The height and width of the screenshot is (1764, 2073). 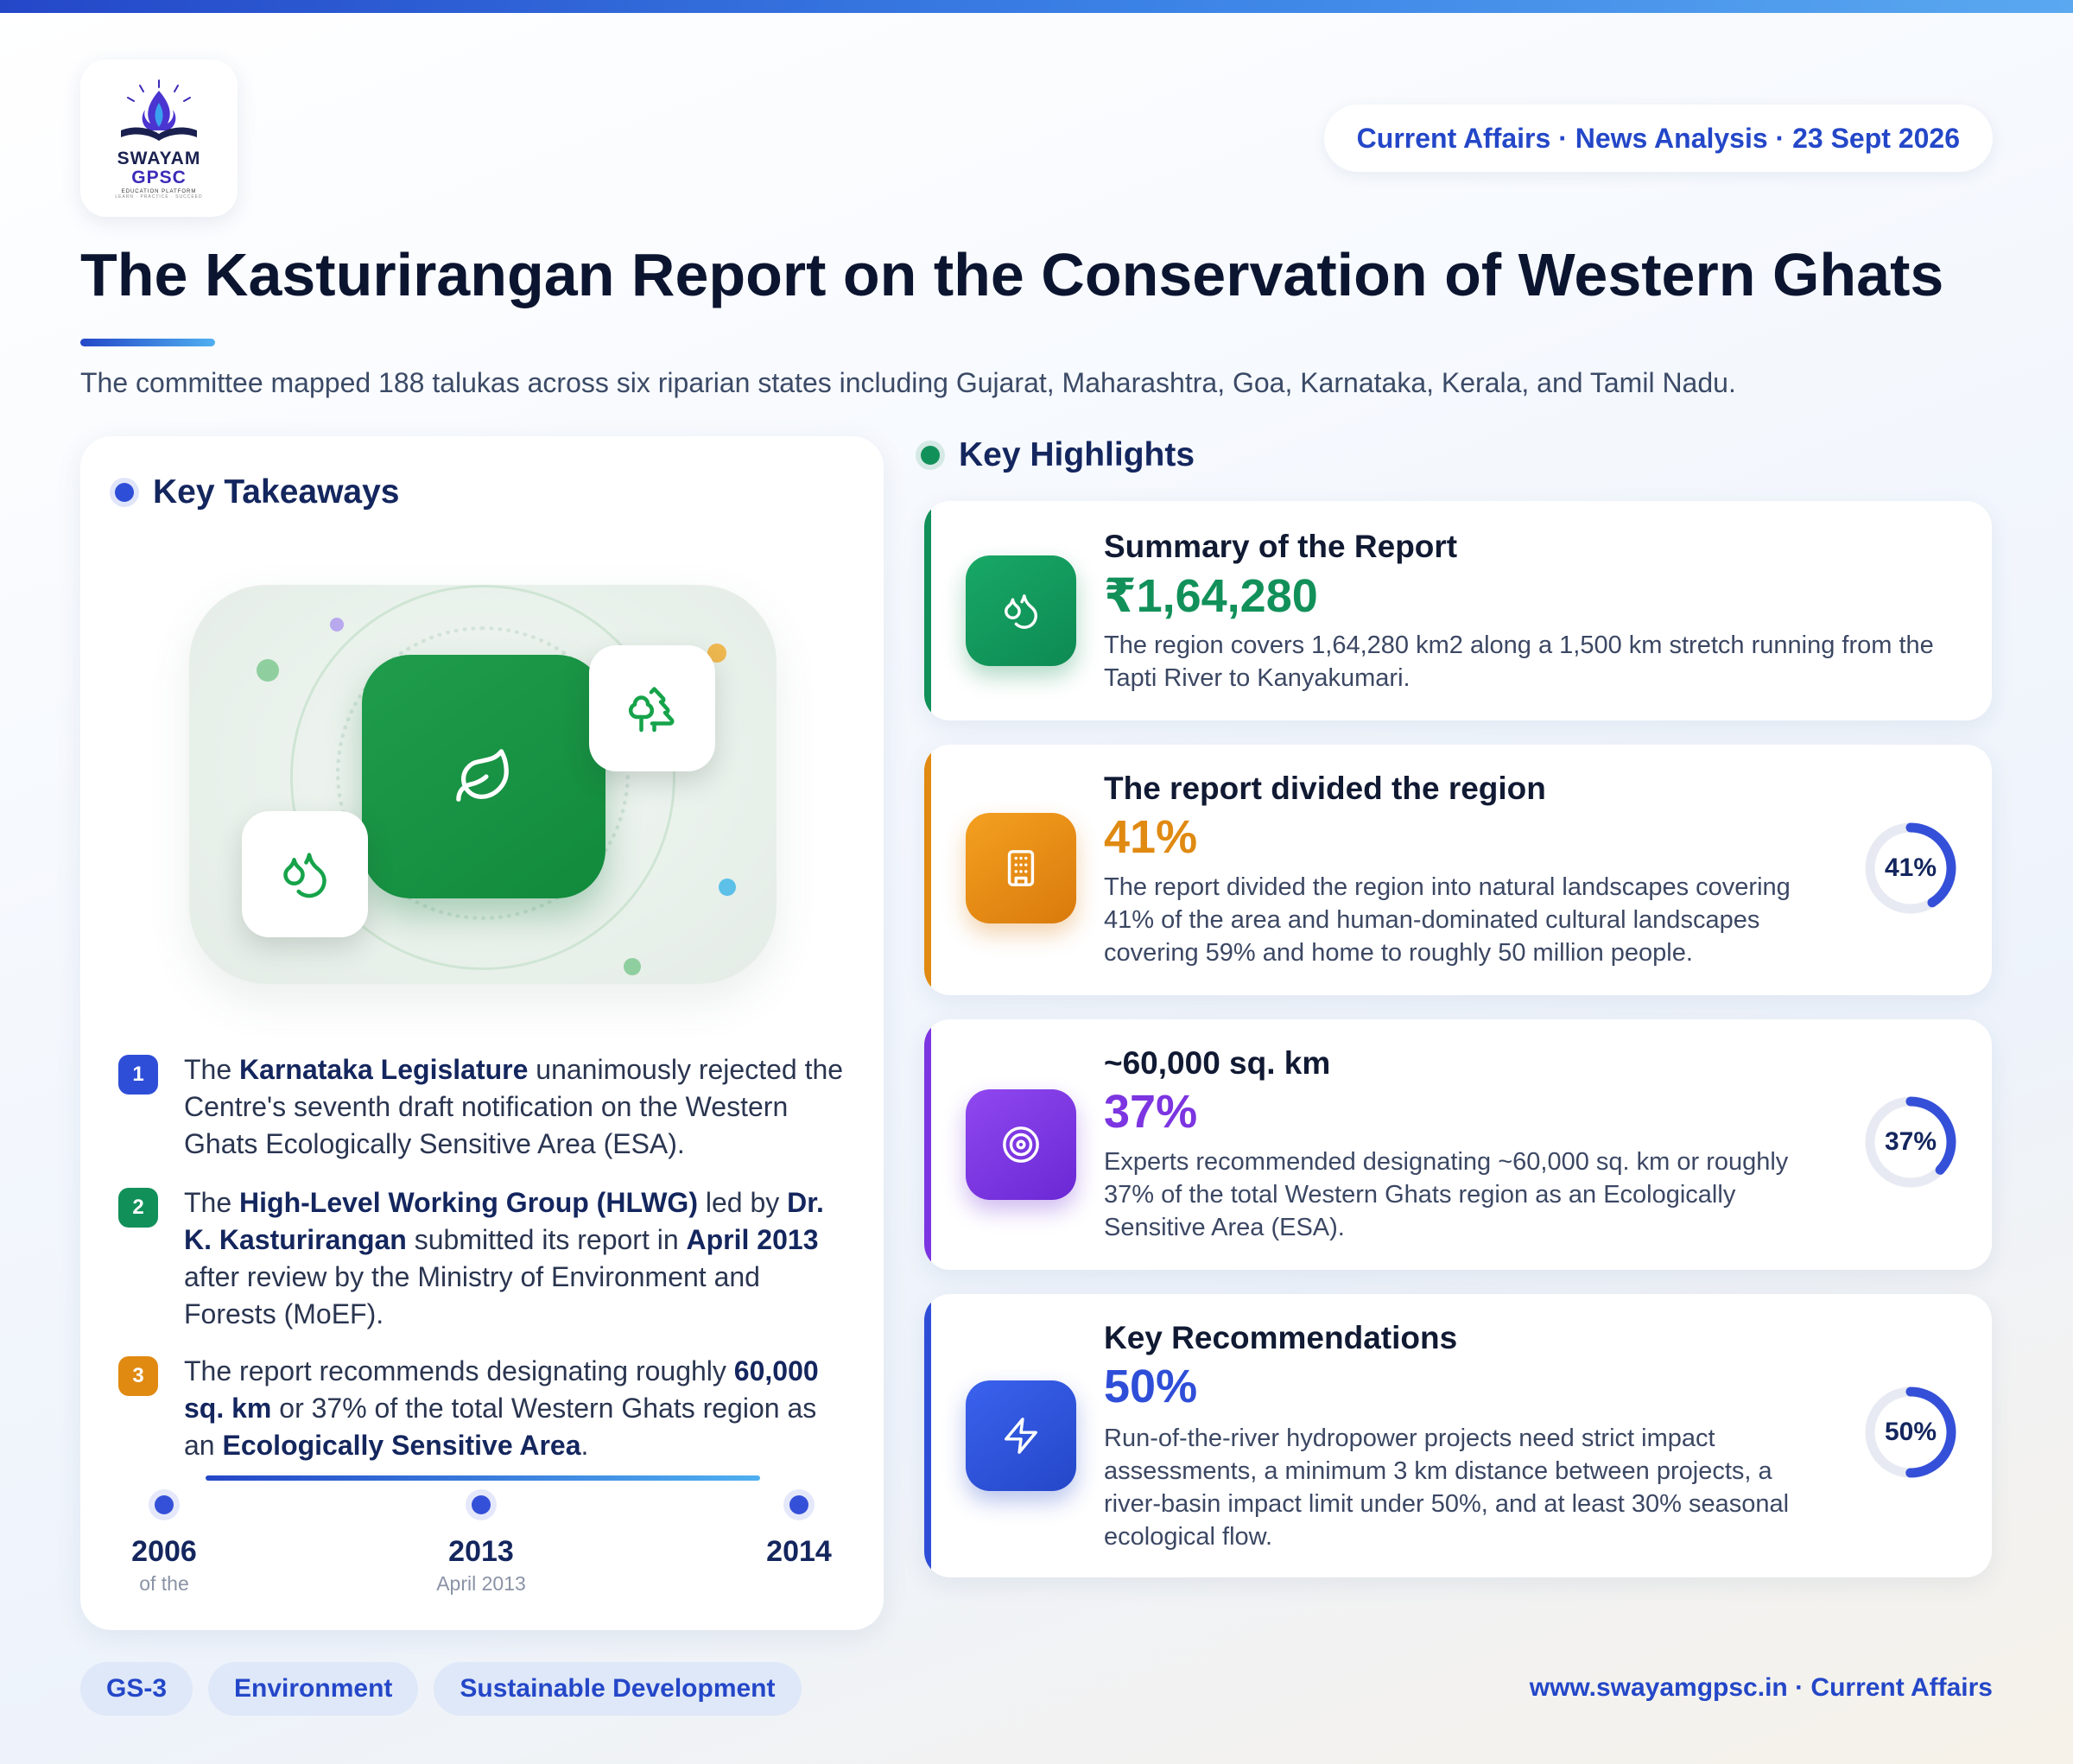 What do you see at coordinates (799, 1551) in the screenshot?
I see `timeline-year: 2014` at bounding box center [799, 1551].